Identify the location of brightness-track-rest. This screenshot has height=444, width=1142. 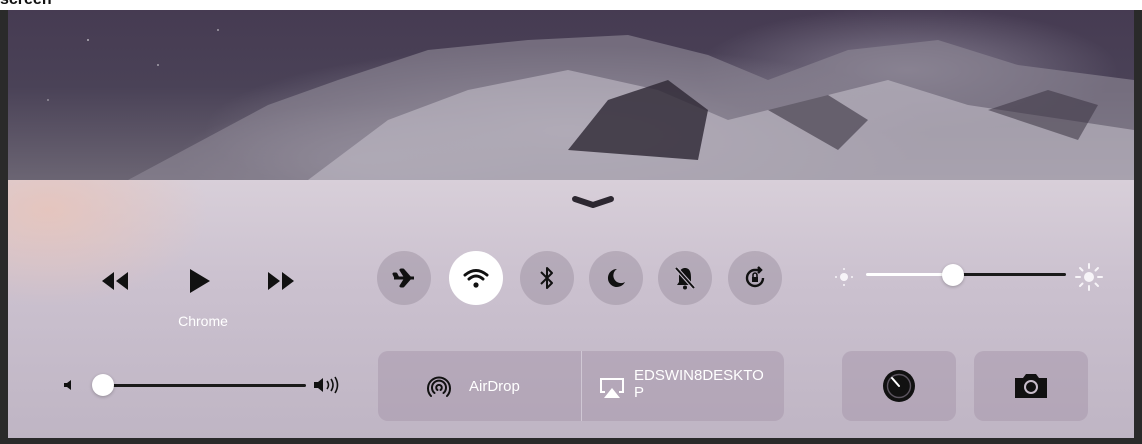
(1010, 274).